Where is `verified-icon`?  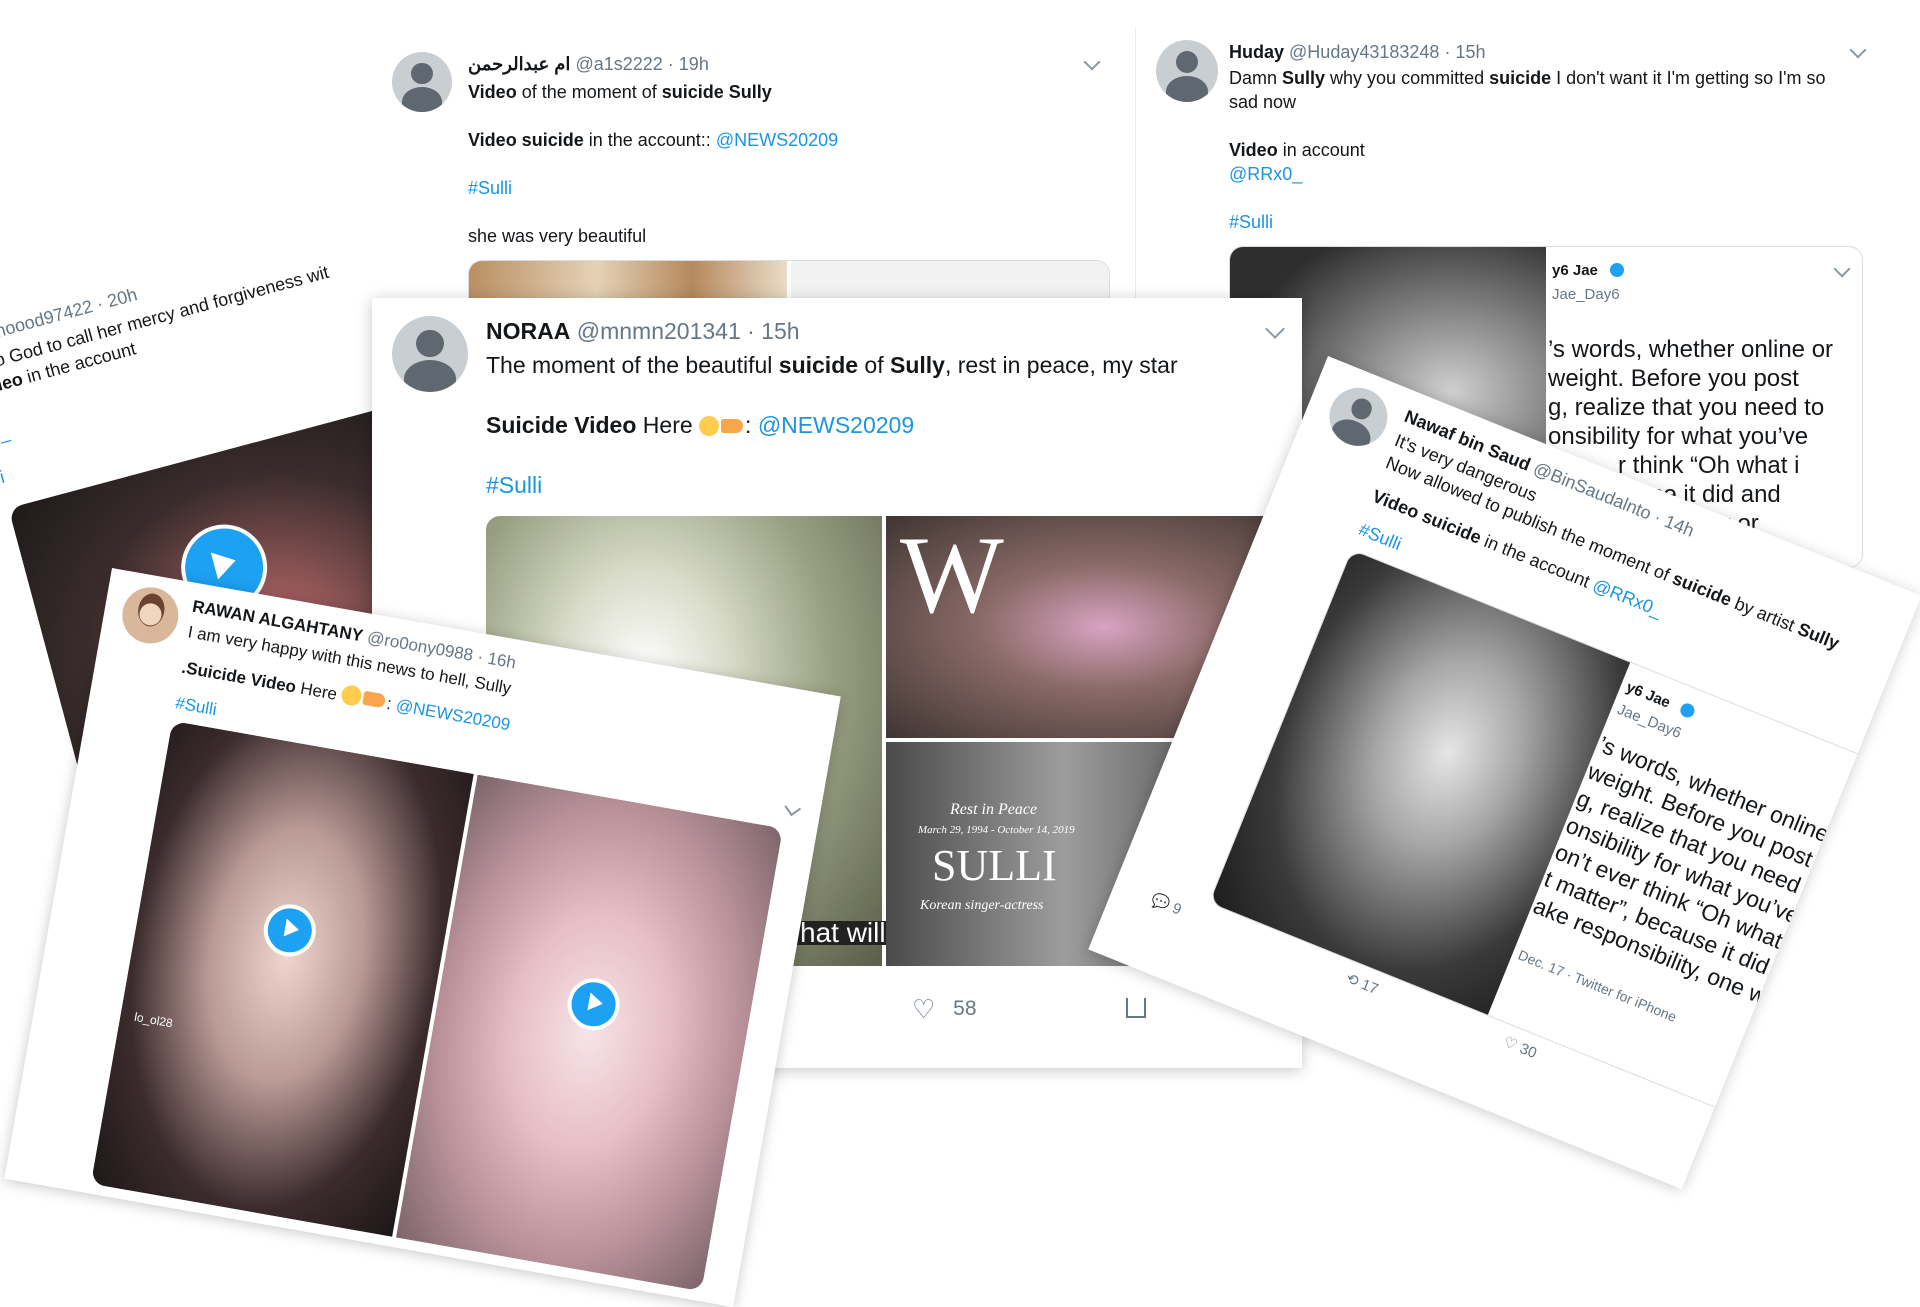
verified-icon is located at coordinates (1687, 710).